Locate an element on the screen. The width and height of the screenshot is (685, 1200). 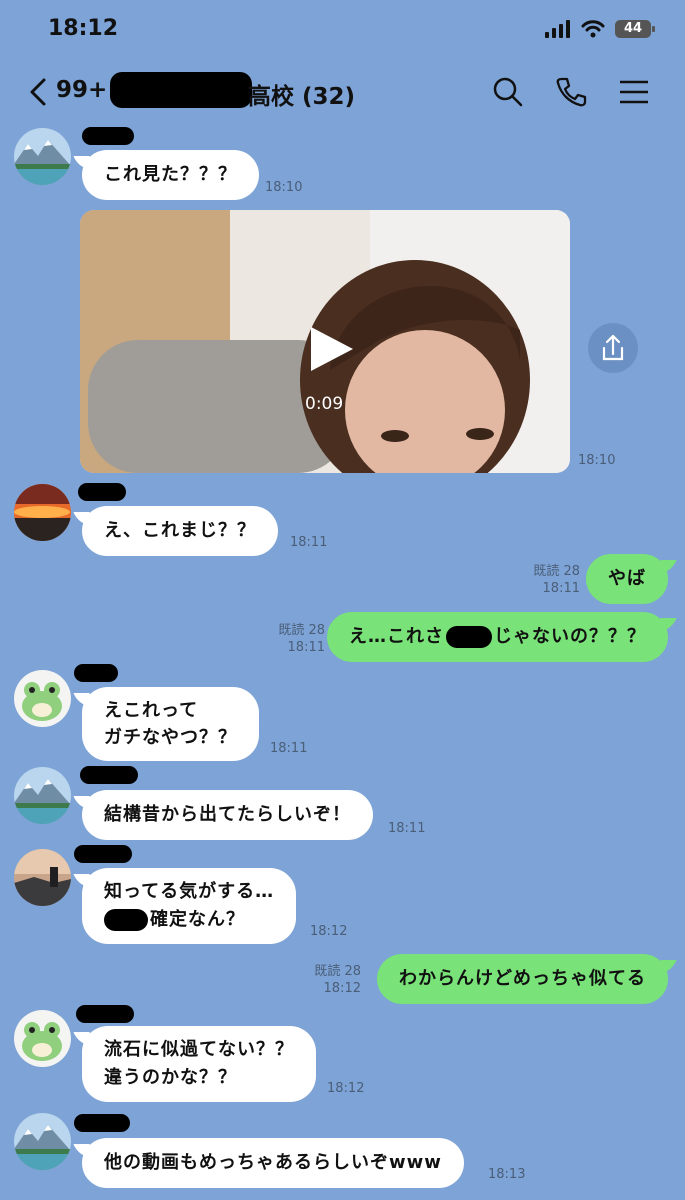
wifi-icon is located at coordinates (593, 29).